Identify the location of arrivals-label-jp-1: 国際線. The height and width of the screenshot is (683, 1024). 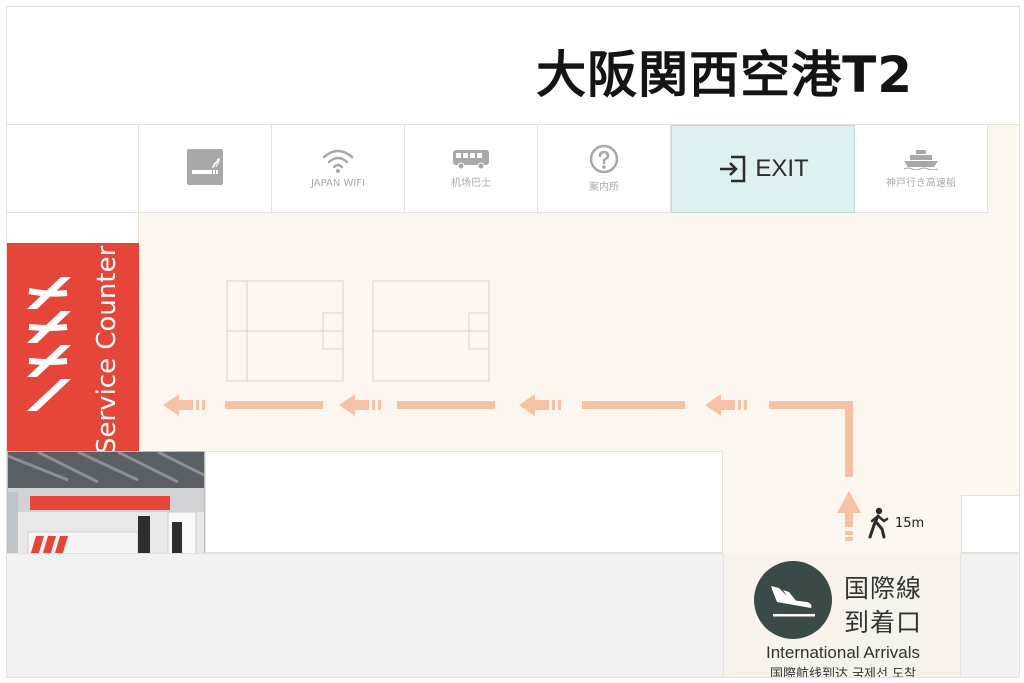
(883, 588).